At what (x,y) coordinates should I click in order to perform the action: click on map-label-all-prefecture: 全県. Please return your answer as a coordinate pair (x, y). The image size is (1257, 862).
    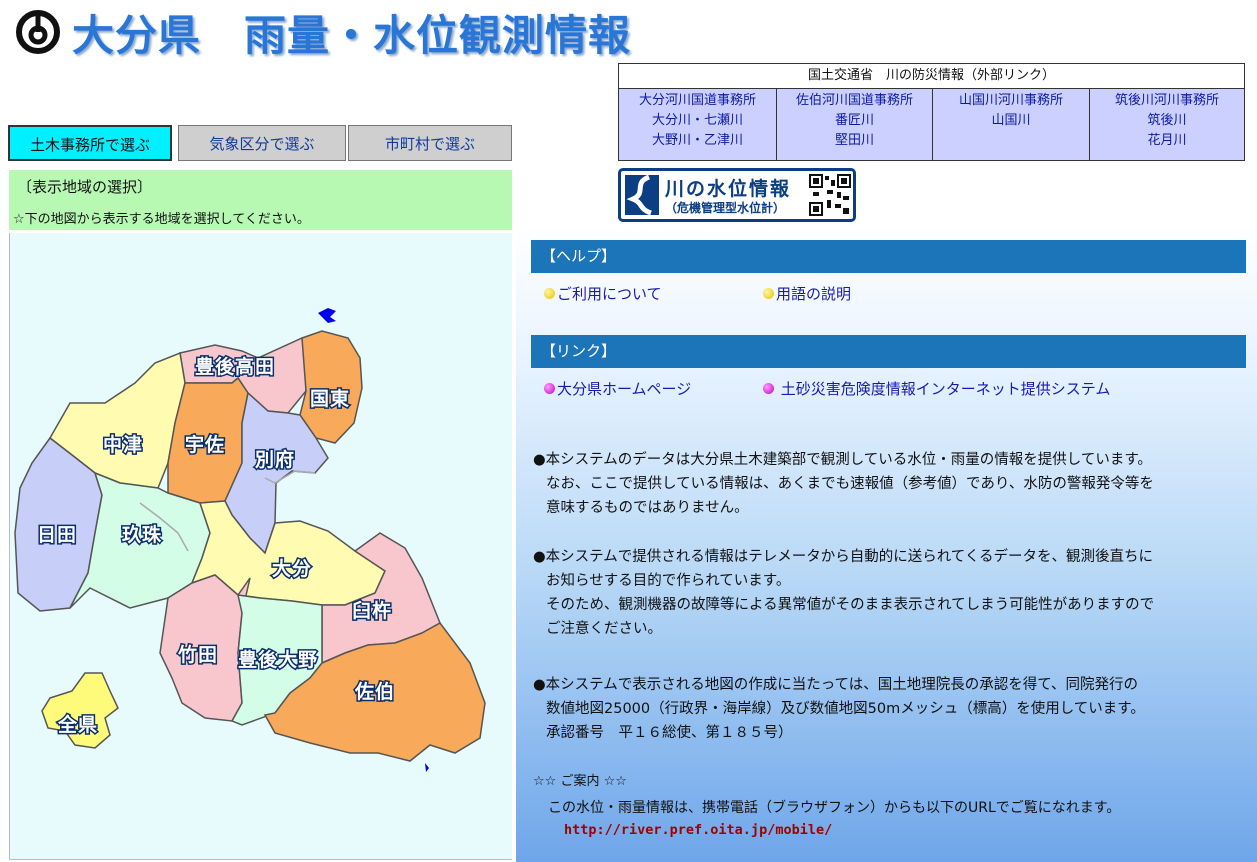
    Looking at the image, I should click on (77, 724).